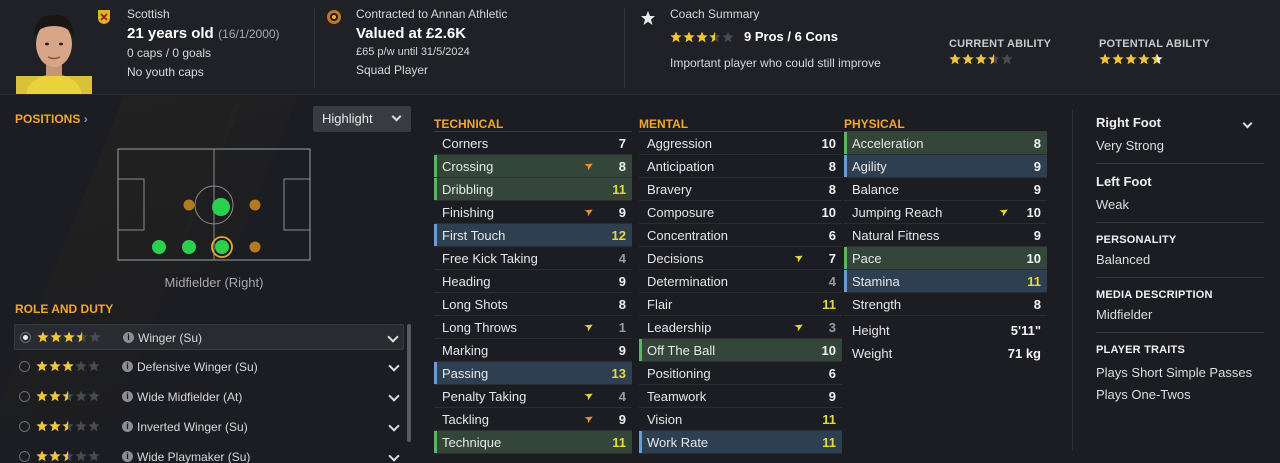 The width and height of the screenshot is (1280, 463). I want to click on highlight-dropdown: Highlight, so click(362, 119).